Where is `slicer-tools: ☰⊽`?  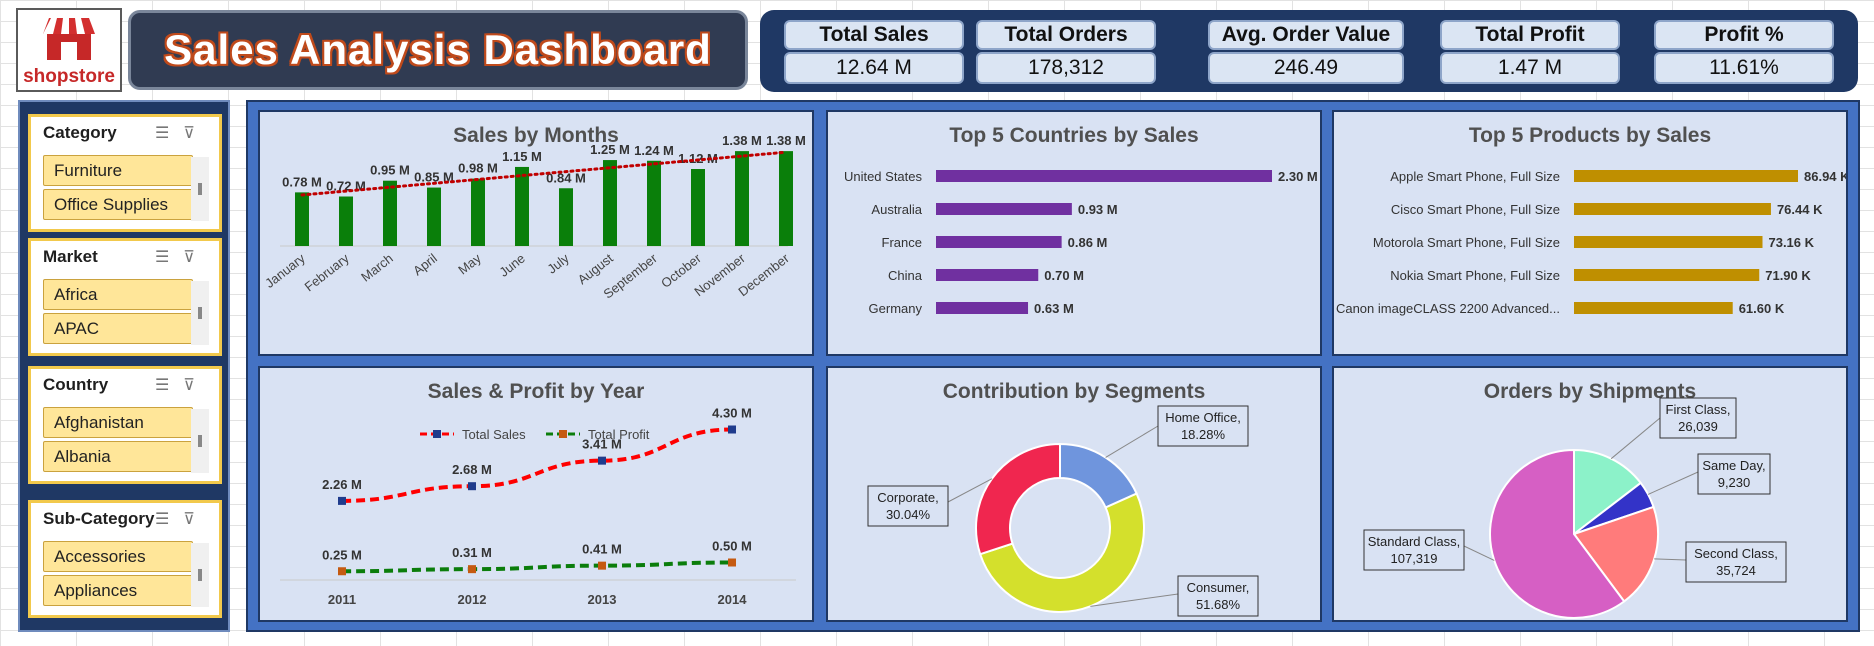 slicer-tools: ☰⊽ is located at coordinates (182, 133).